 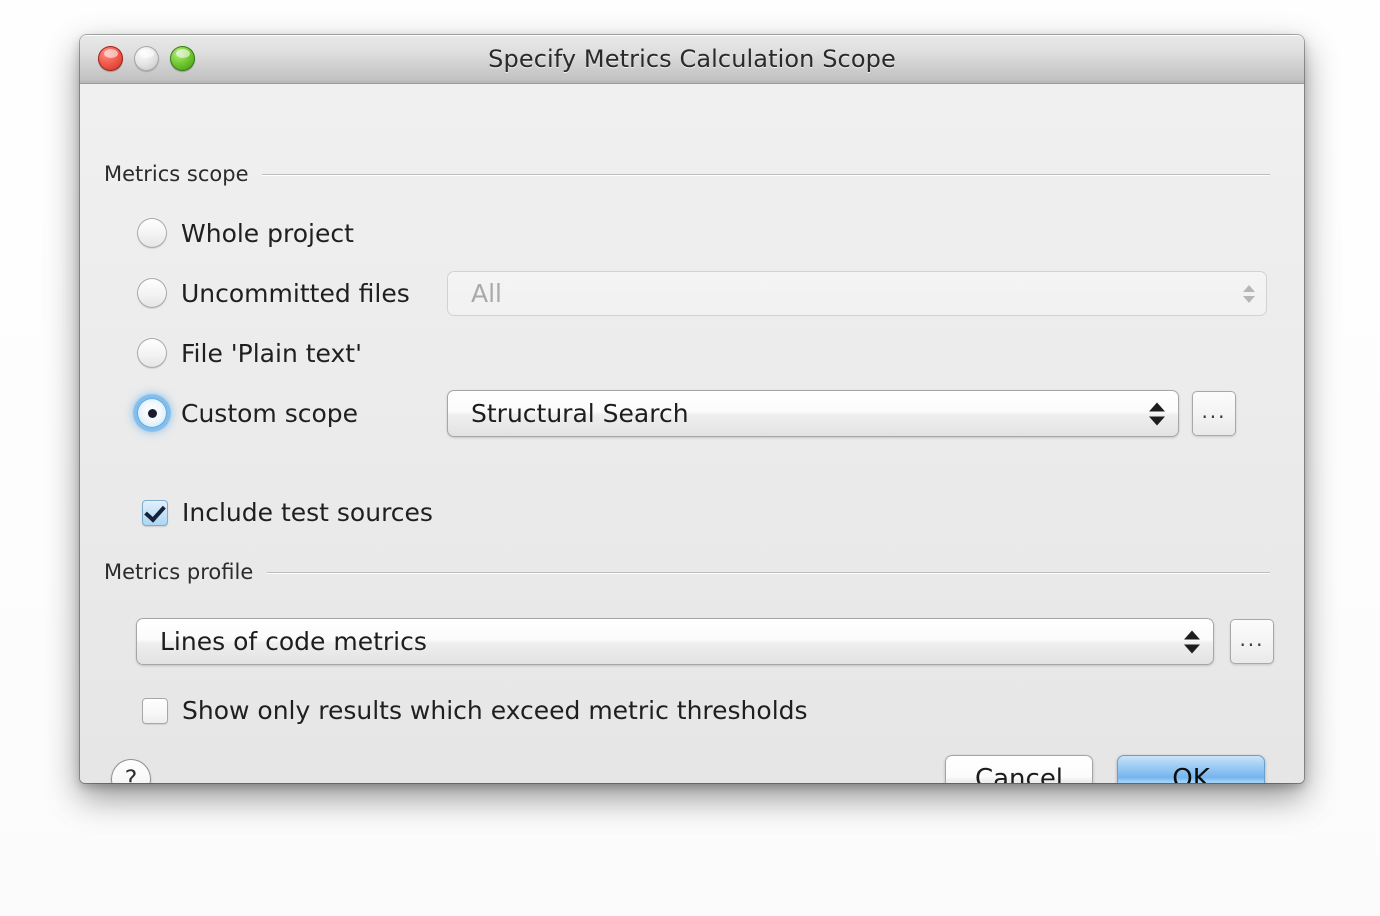 I want to click on radio-file-plain-text: File 'Plain text', so click(x=249, y=353).